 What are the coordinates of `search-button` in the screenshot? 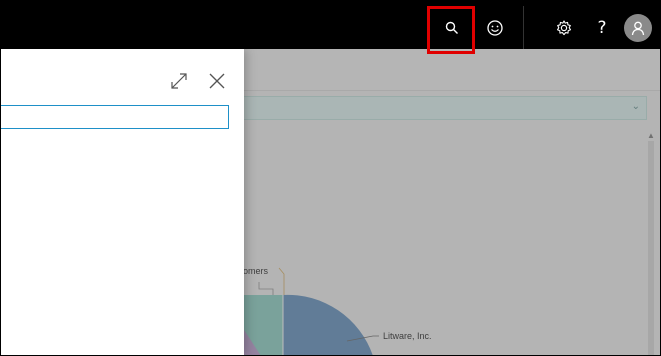 It's located at (452, 27).